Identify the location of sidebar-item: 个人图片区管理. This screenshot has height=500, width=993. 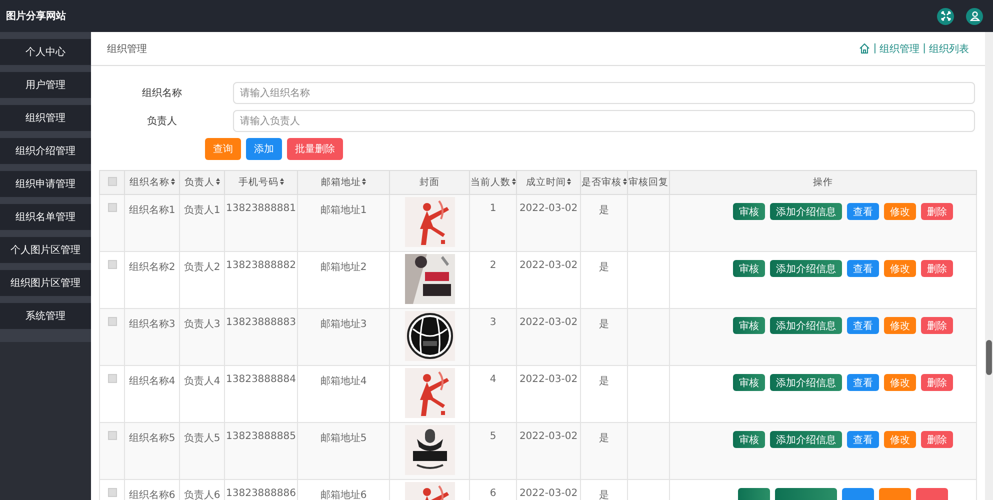
(45, 250).